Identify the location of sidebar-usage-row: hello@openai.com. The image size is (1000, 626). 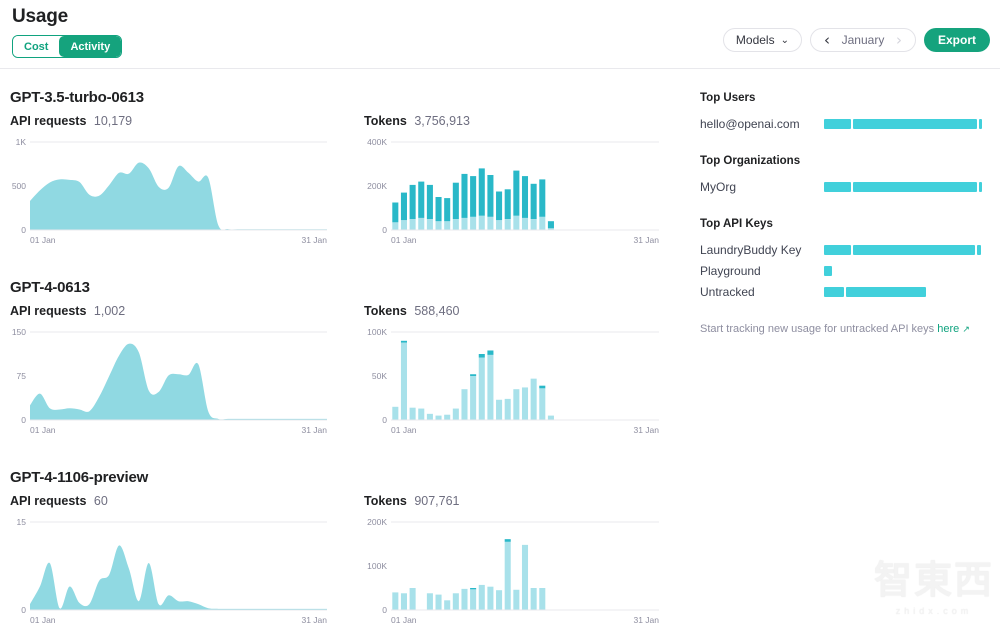
(841, 124).